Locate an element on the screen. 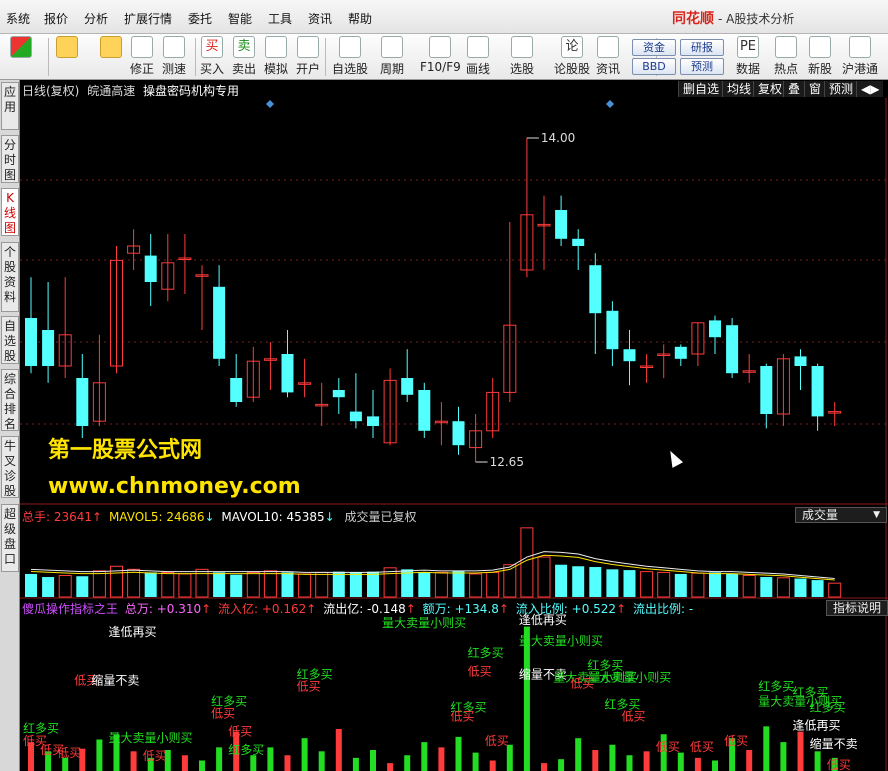 Image resolution: width=888 pixels, height=771 pixels. toolbar-label: F10/F9 is located at coordinates (440, 67).